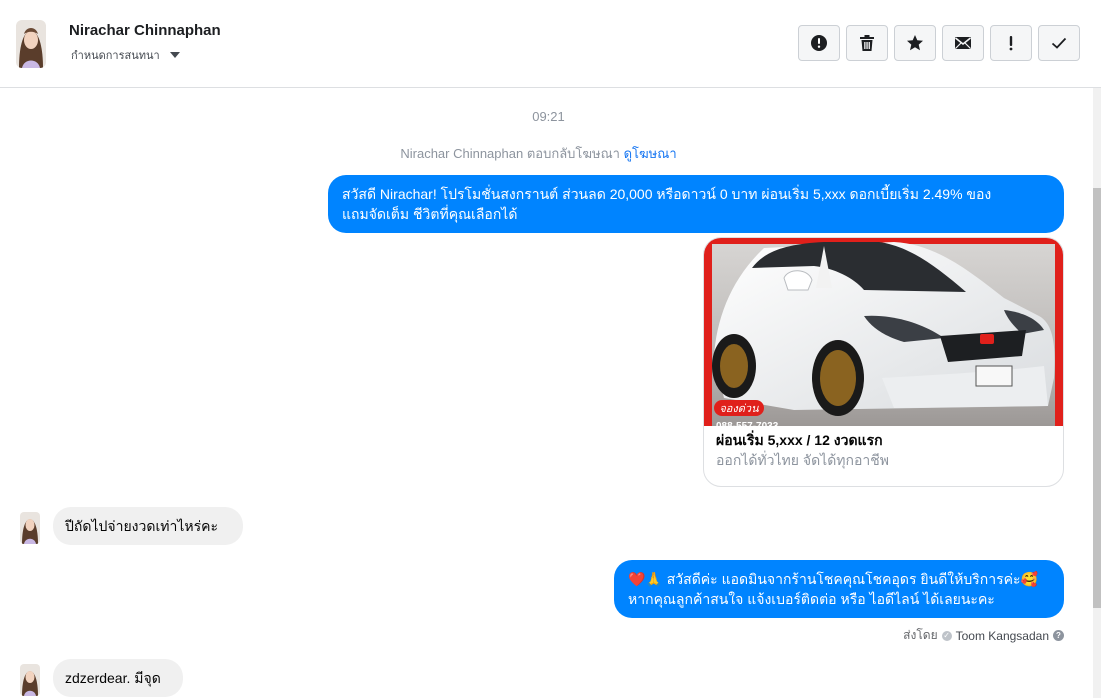  I want to click on envelope-icon, so click(963, 43).